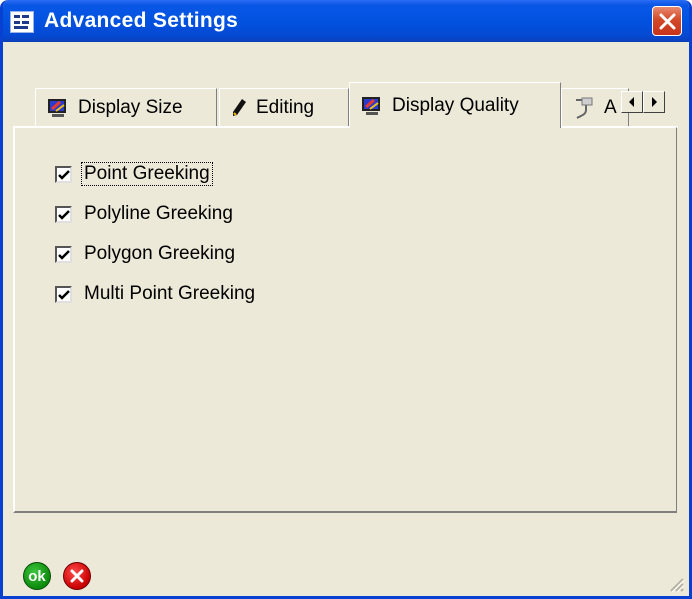 This screenshot has width=692, height=599. I want to click on tab-editing: Editing, so click(284, 107).